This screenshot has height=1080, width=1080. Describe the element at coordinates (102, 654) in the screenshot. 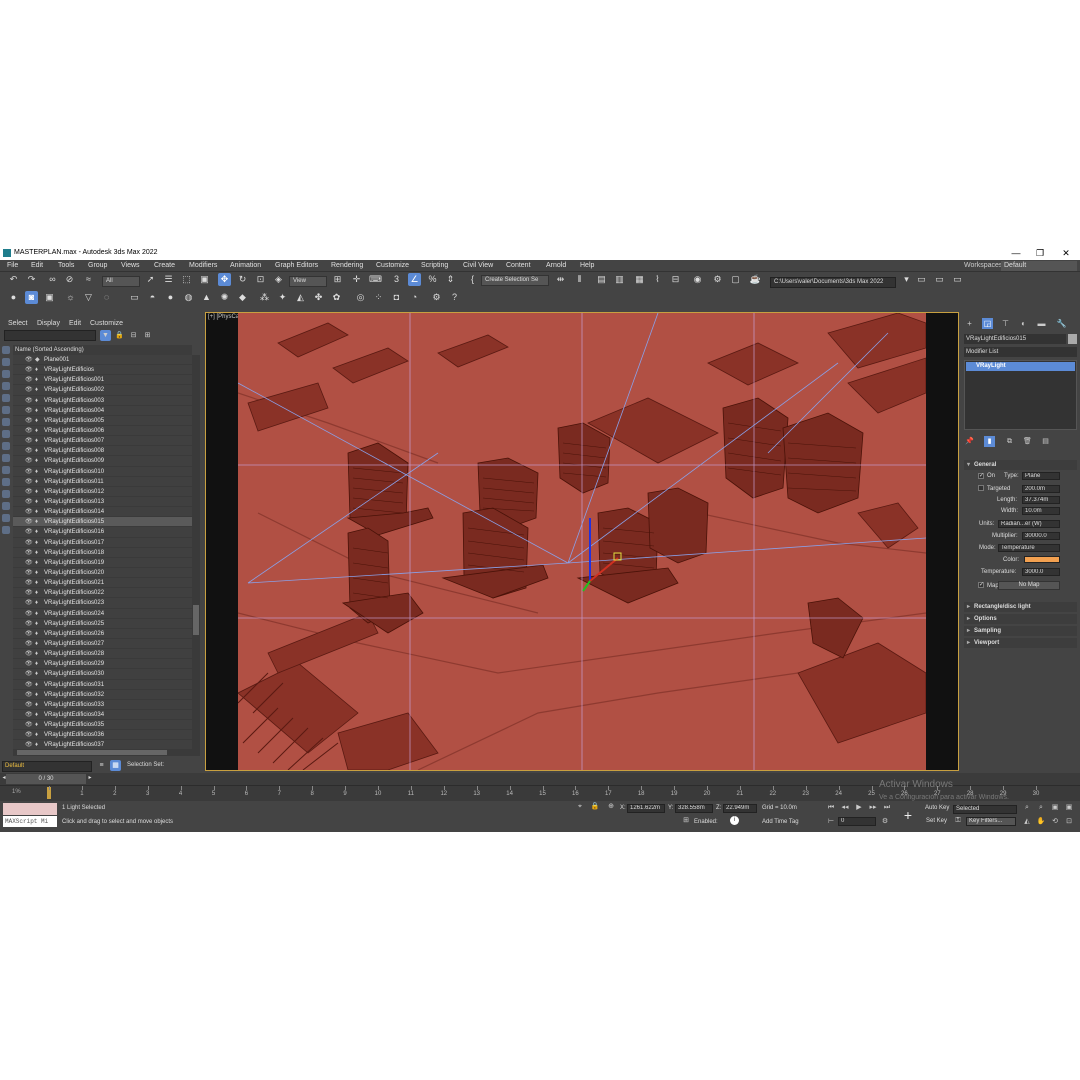

I see `list-item: 👁 ♦ VRayLightEdificios028` at that location.